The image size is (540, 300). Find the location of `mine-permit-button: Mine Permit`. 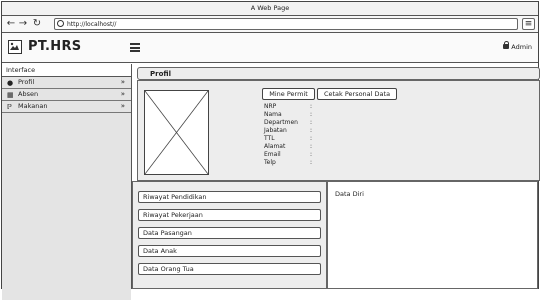

mine-permit-button: Mine Permit is located at coordinates (288, 94).